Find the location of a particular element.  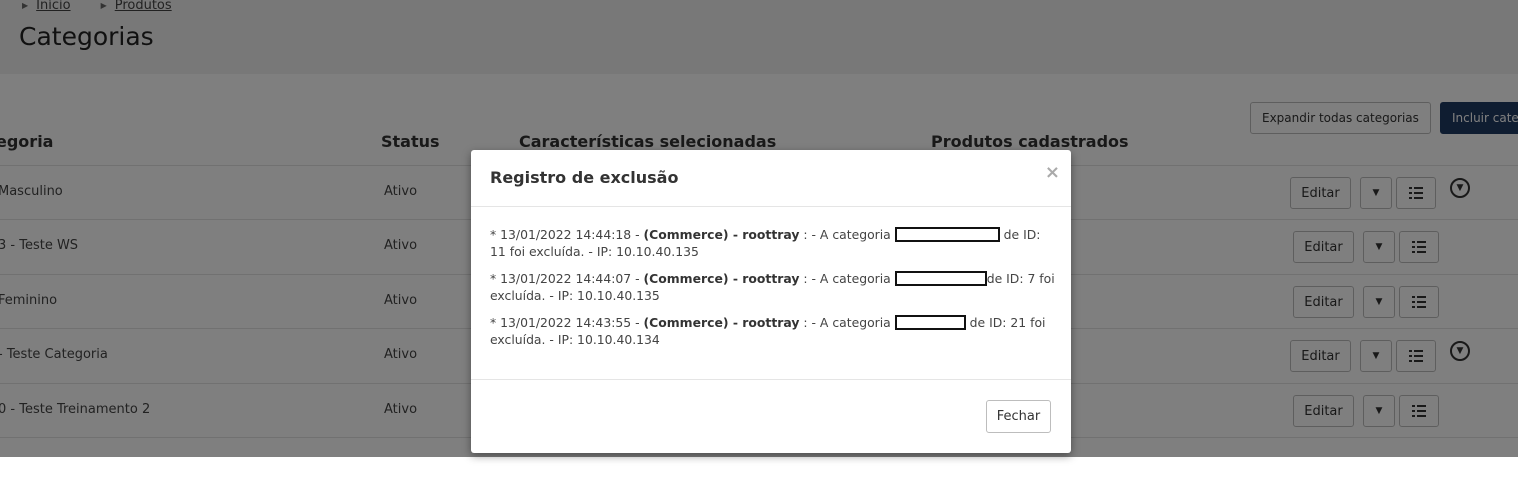

modal-header: Registro de exclusão × is located at coordinates (771, 178).